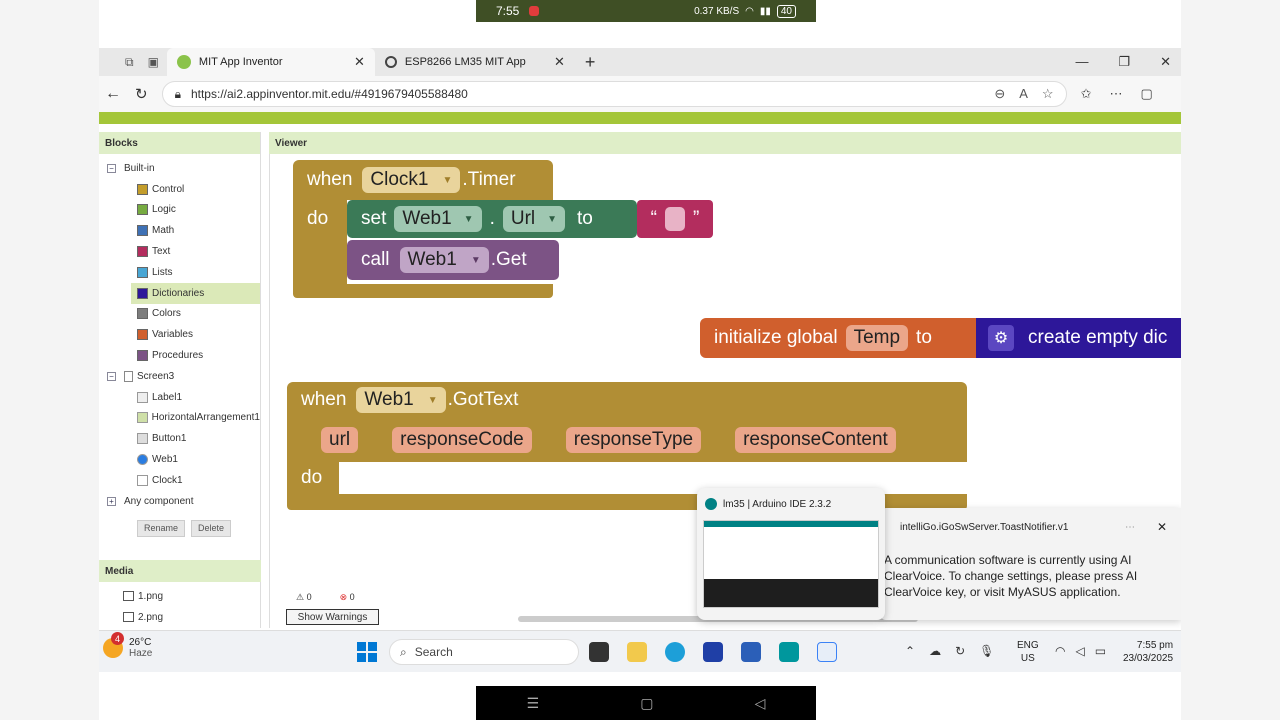 Image resolution: width=1280 pixels, height=720 pixels. Describe the element at coordinates (1155, 645) in the screenshot. I see `clock-time: 7:55 pm` at that location.